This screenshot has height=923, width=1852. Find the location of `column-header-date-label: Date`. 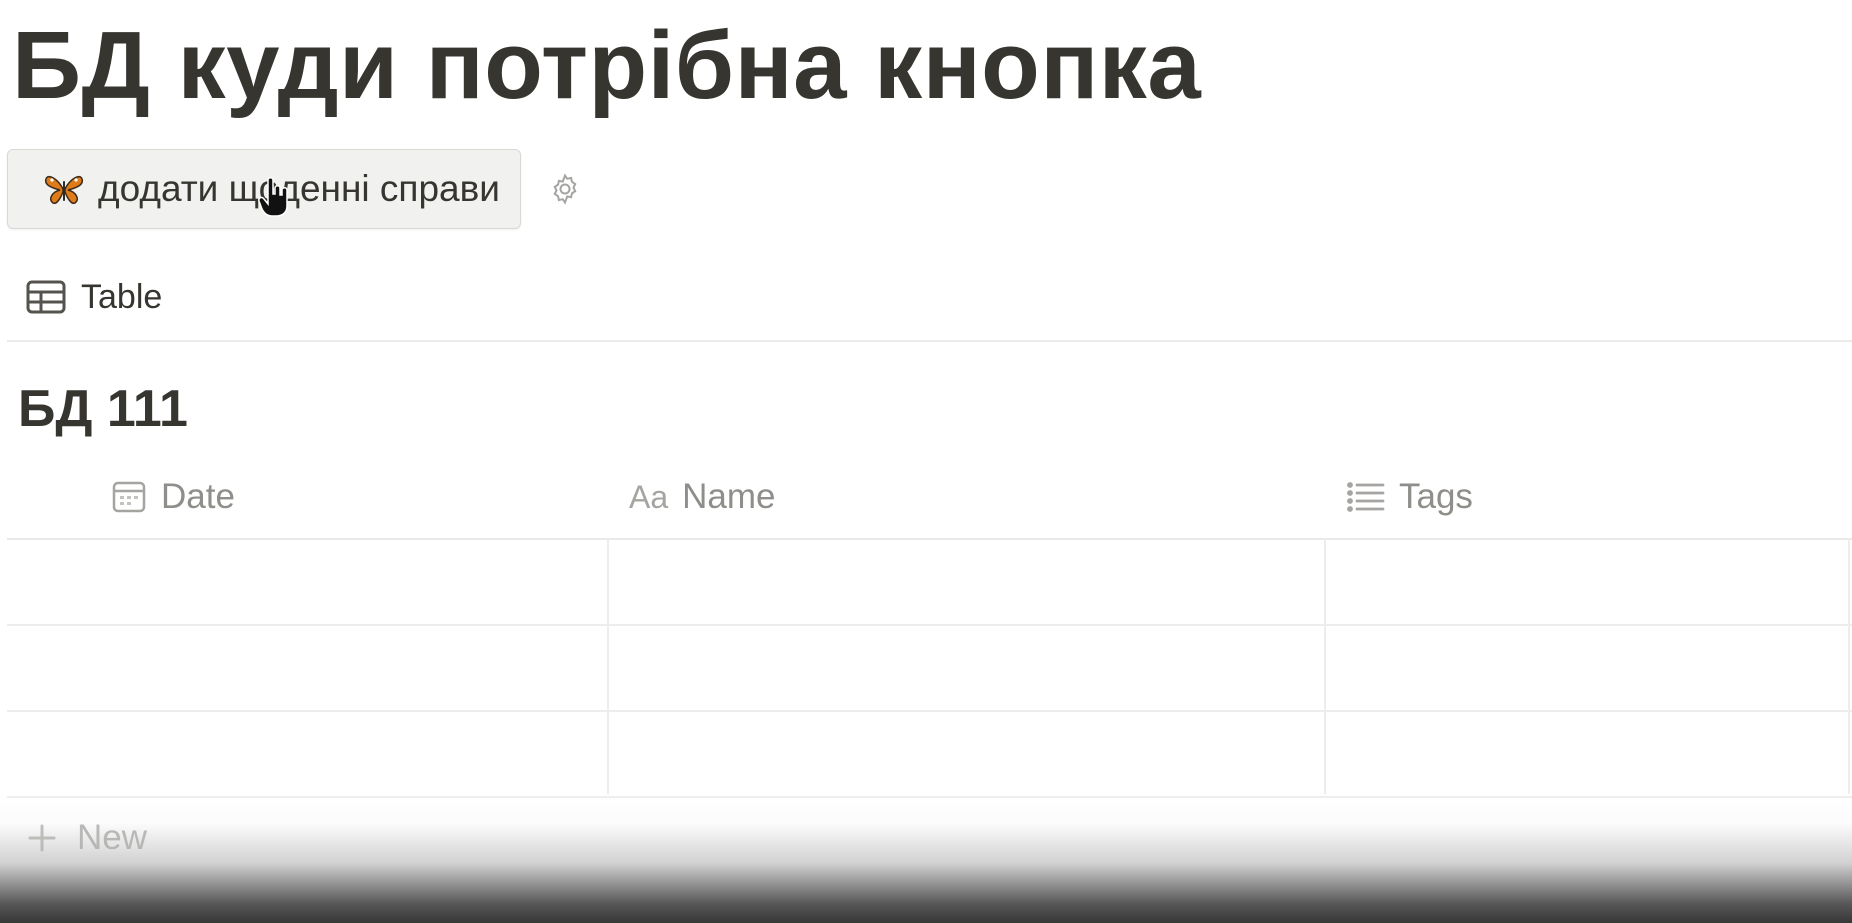

column-header-date-label: Date is located at coordinates (198, 496).